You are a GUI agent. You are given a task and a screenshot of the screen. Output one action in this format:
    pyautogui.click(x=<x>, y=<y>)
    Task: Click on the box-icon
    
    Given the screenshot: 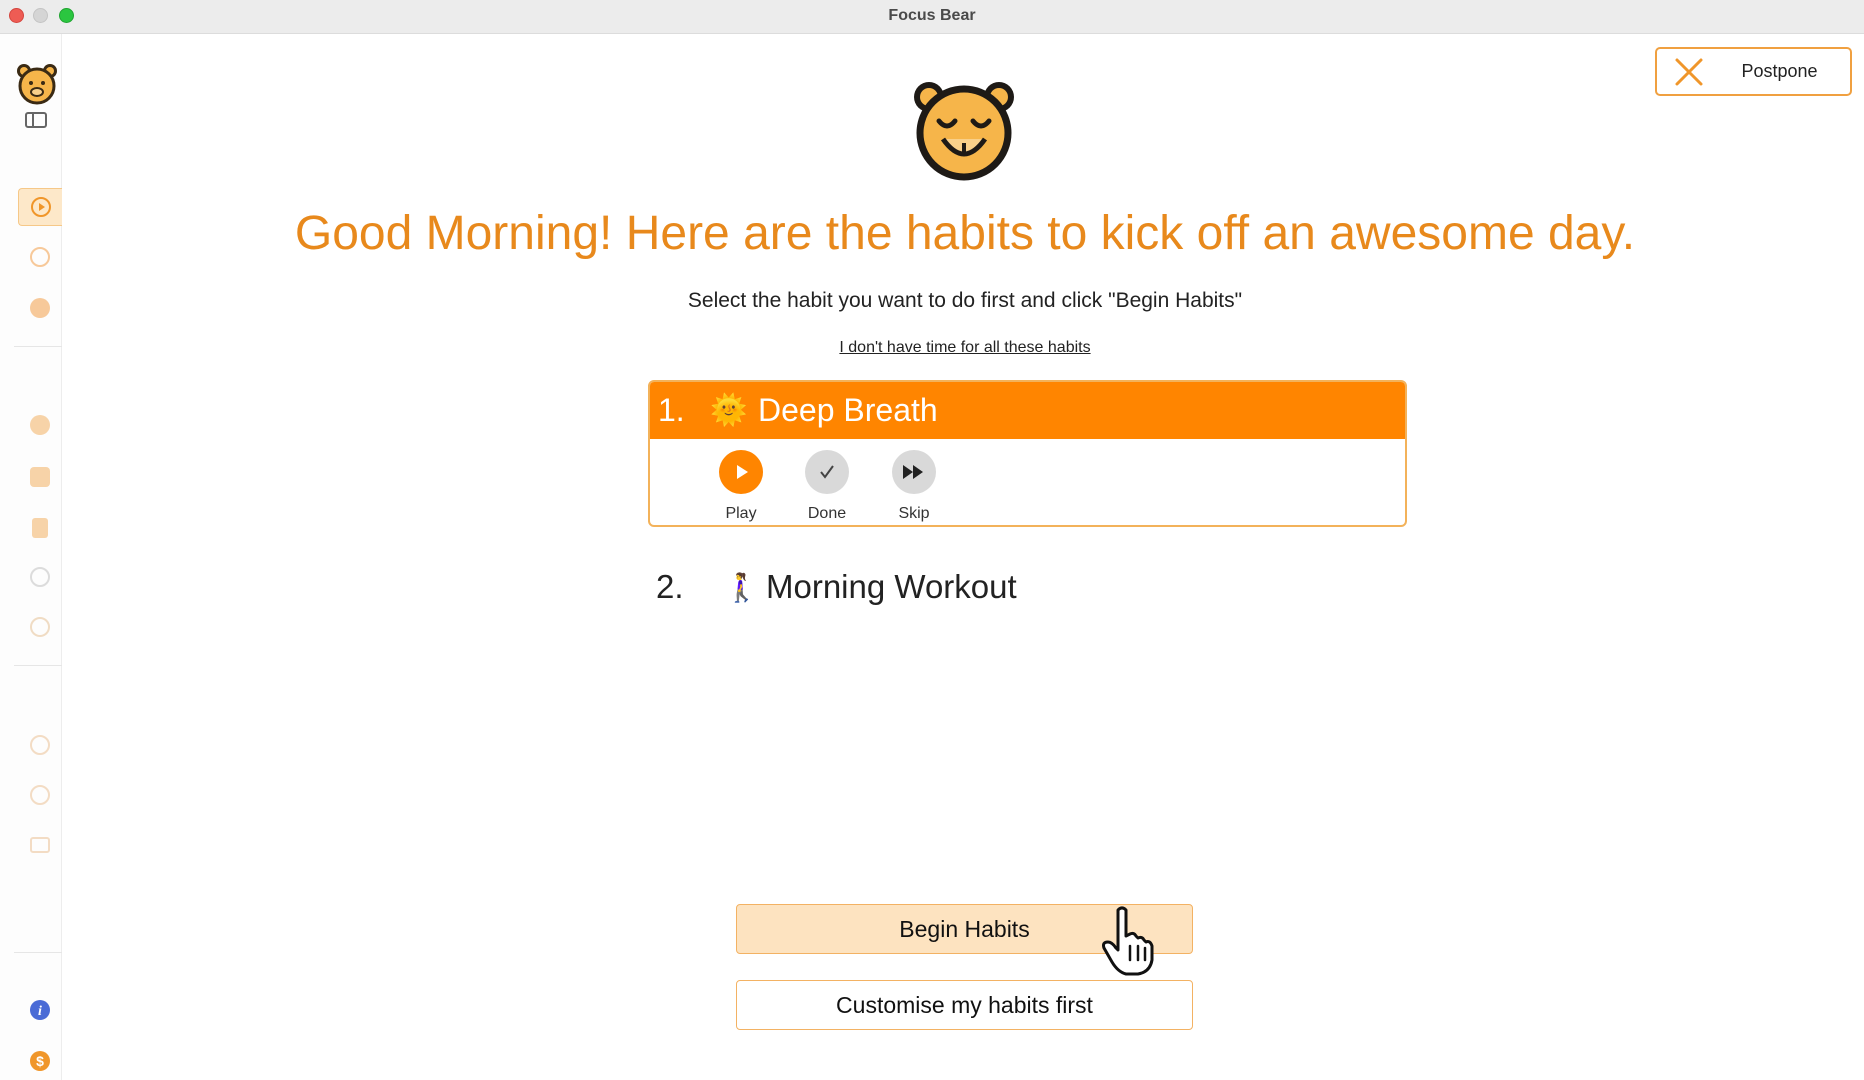 What is the action you would take?
    pyautogui.click(x=40, y=477)
    